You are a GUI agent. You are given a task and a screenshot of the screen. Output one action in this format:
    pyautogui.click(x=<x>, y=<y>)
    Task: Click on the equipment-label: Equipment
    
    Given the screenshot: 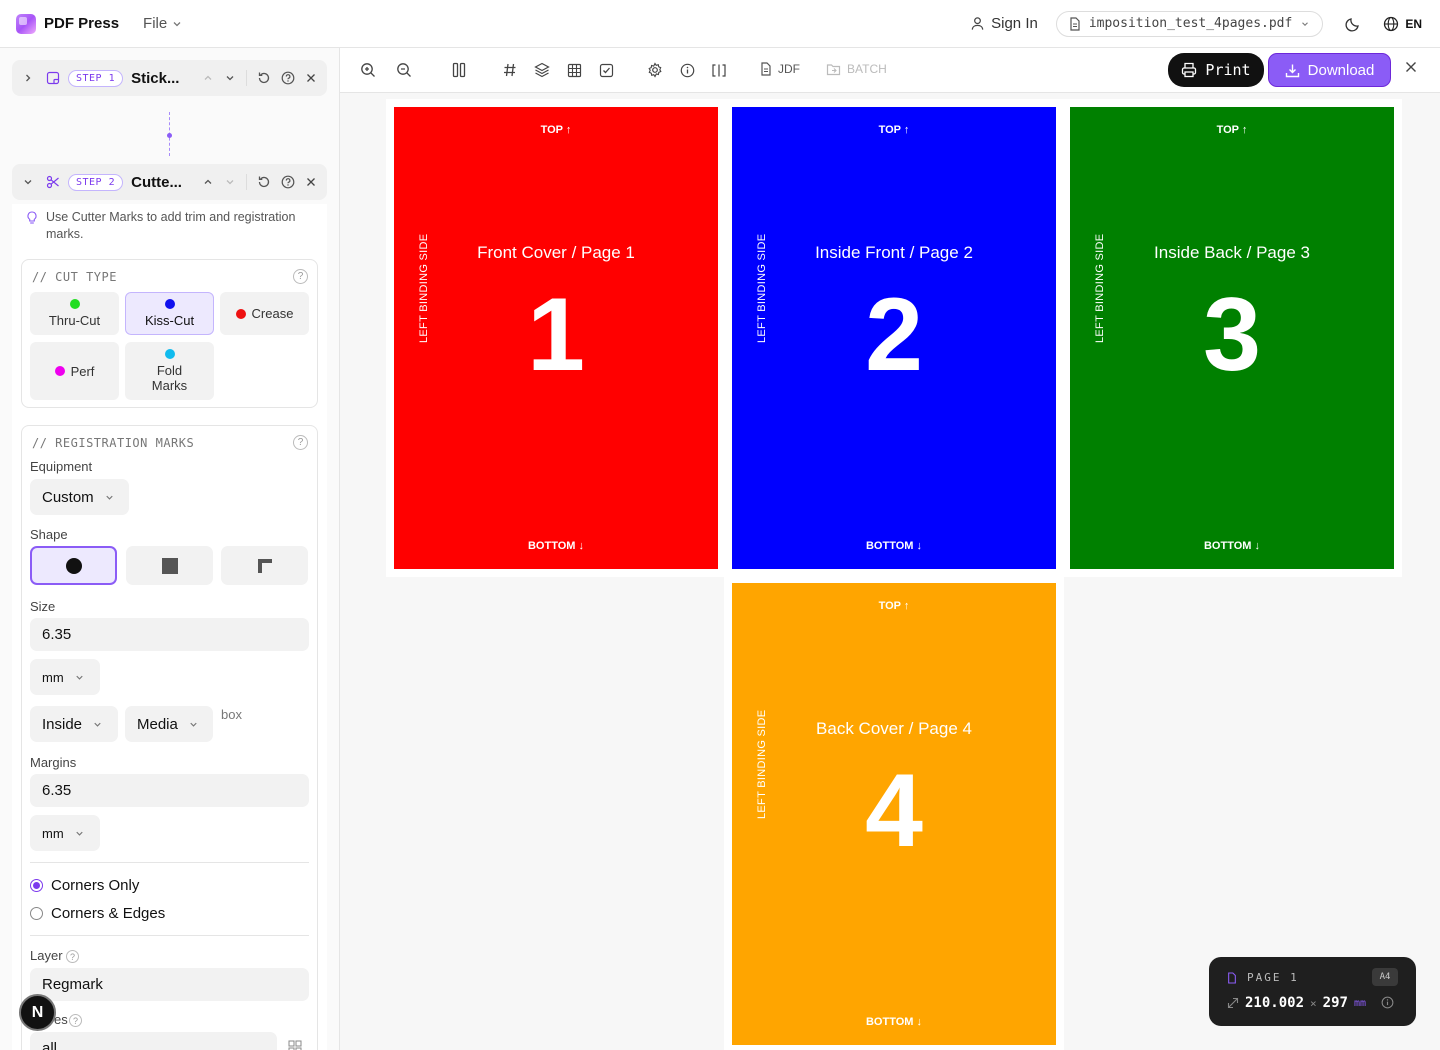 What is the action you would take?
    pyautogui.click(x=61, y=466)
    